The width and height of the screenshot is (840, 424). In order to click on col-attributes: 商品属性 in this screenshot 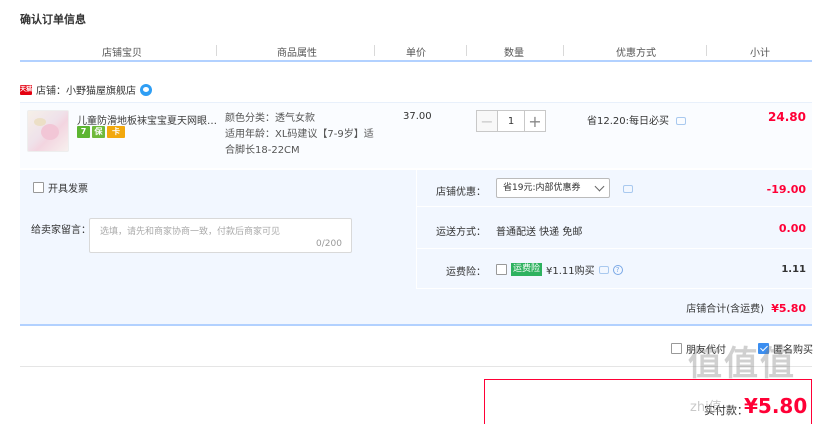, I will do `click(297, 53)`.